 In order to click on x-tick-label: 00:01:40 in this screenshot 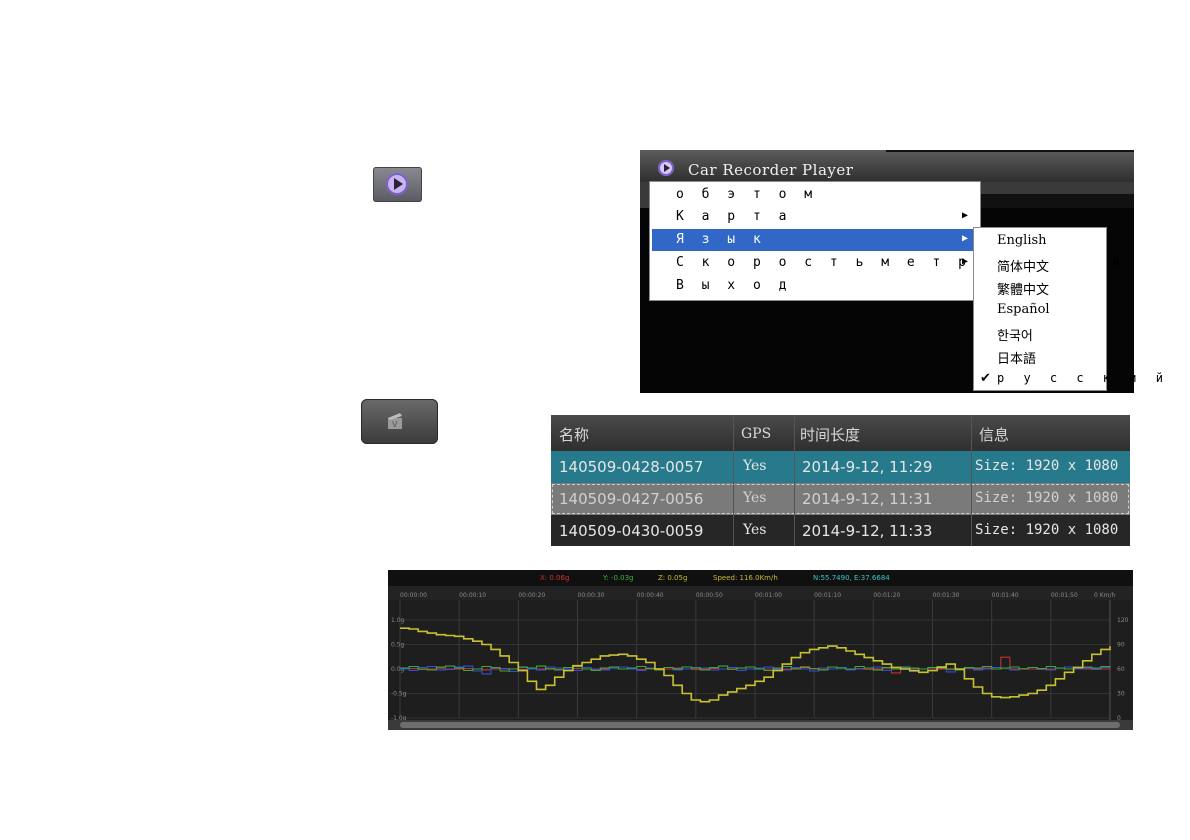, I will do `click(1005, 595)`.